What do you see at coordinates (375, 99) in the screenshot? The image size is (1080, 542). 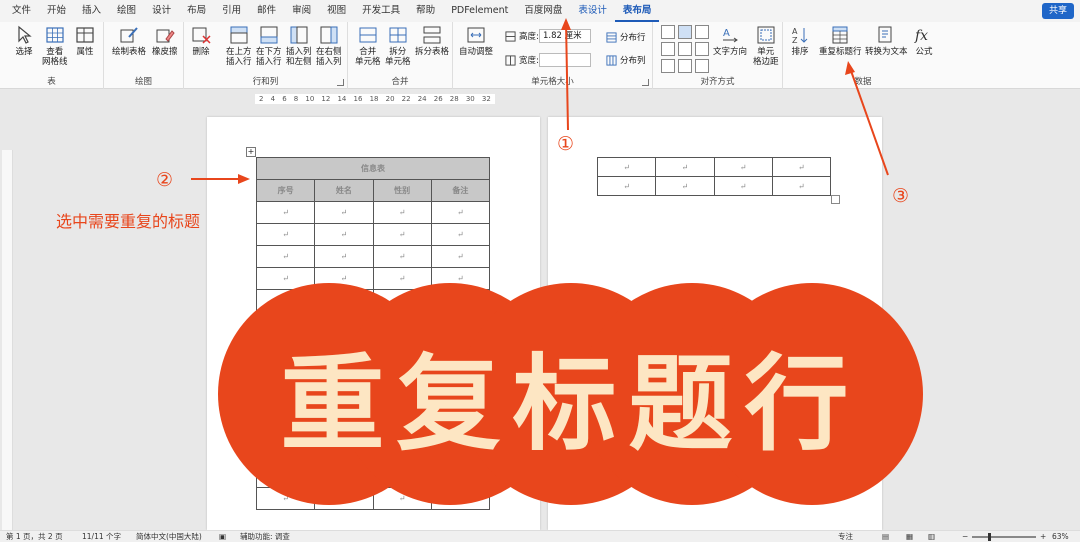 I see `horizontal-ruler: 2 4 6 8 10 12 14 16 18 20 22 24 26 28 30 32` at bounding box center [375, 99].